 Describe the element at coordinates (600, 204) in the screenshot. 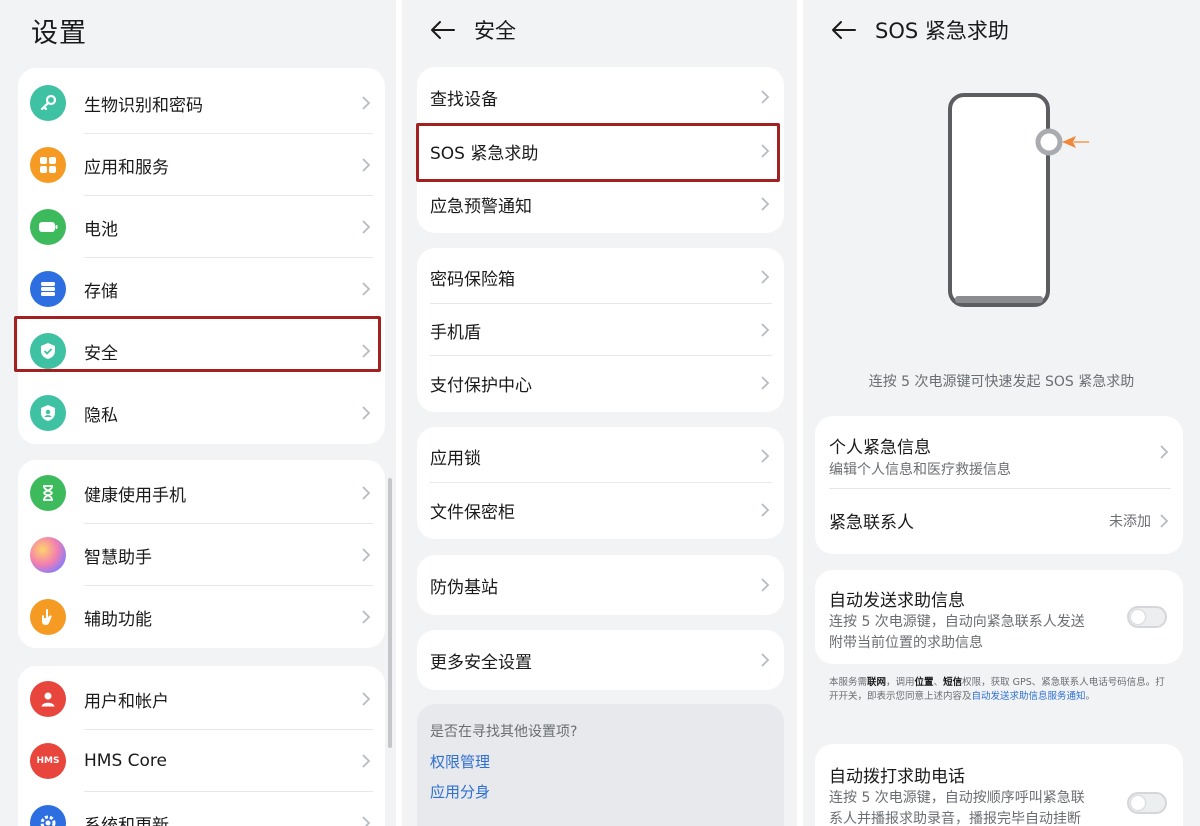

I see `security-item-emergency-alerts: 应急预警通知` at that location.